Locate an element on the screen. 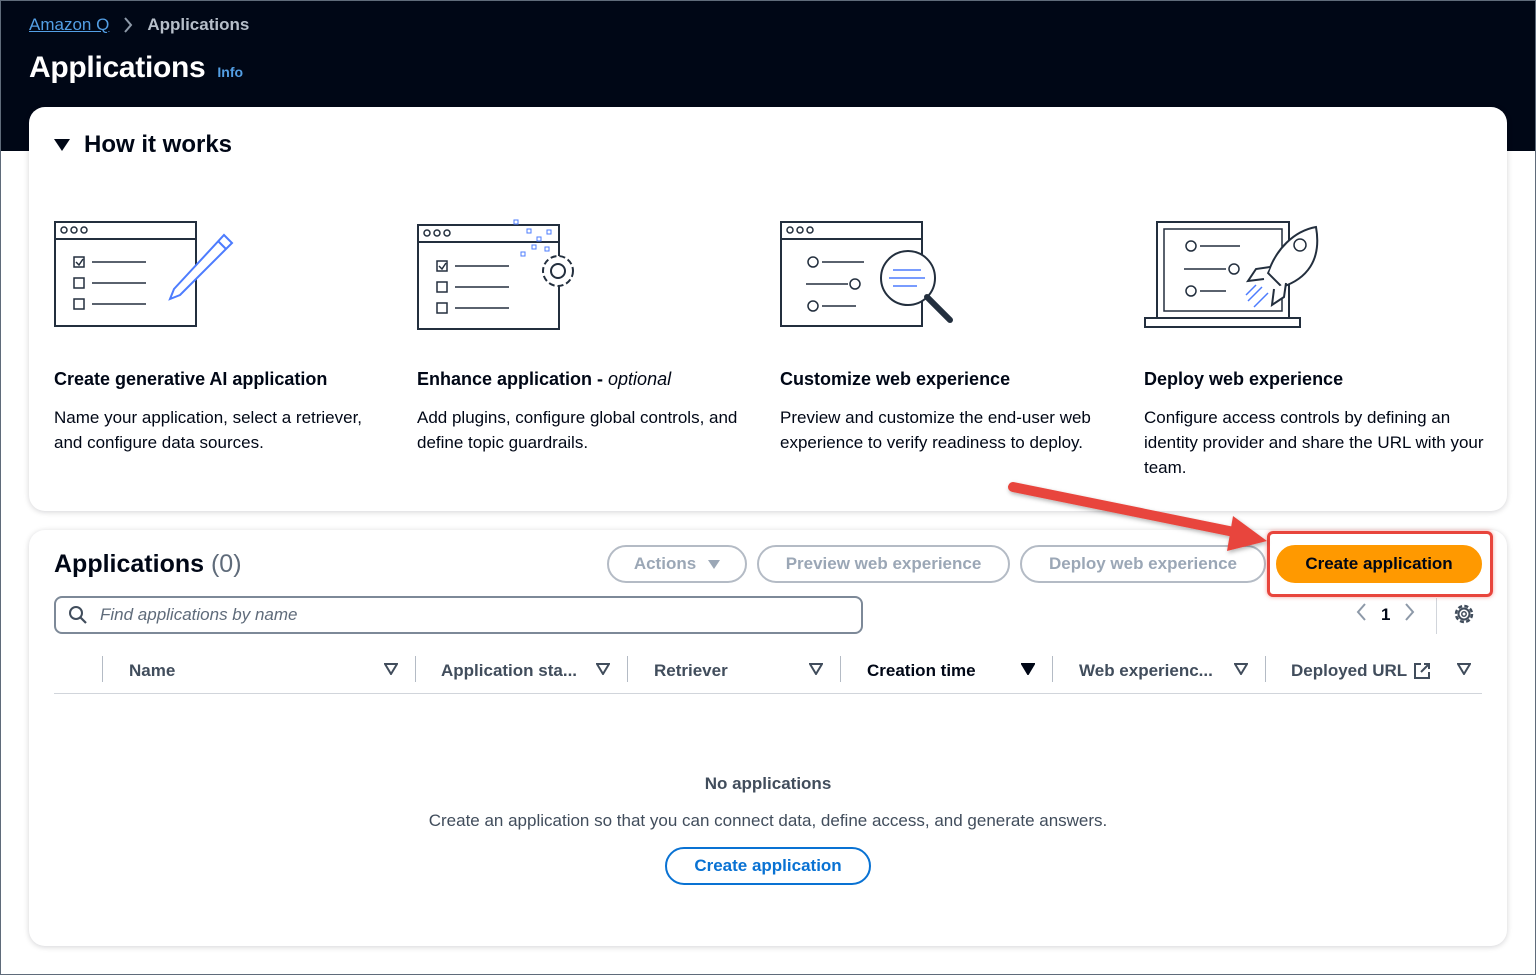  actions-dropdown-button: Actions is located at coordinates (677, 564).